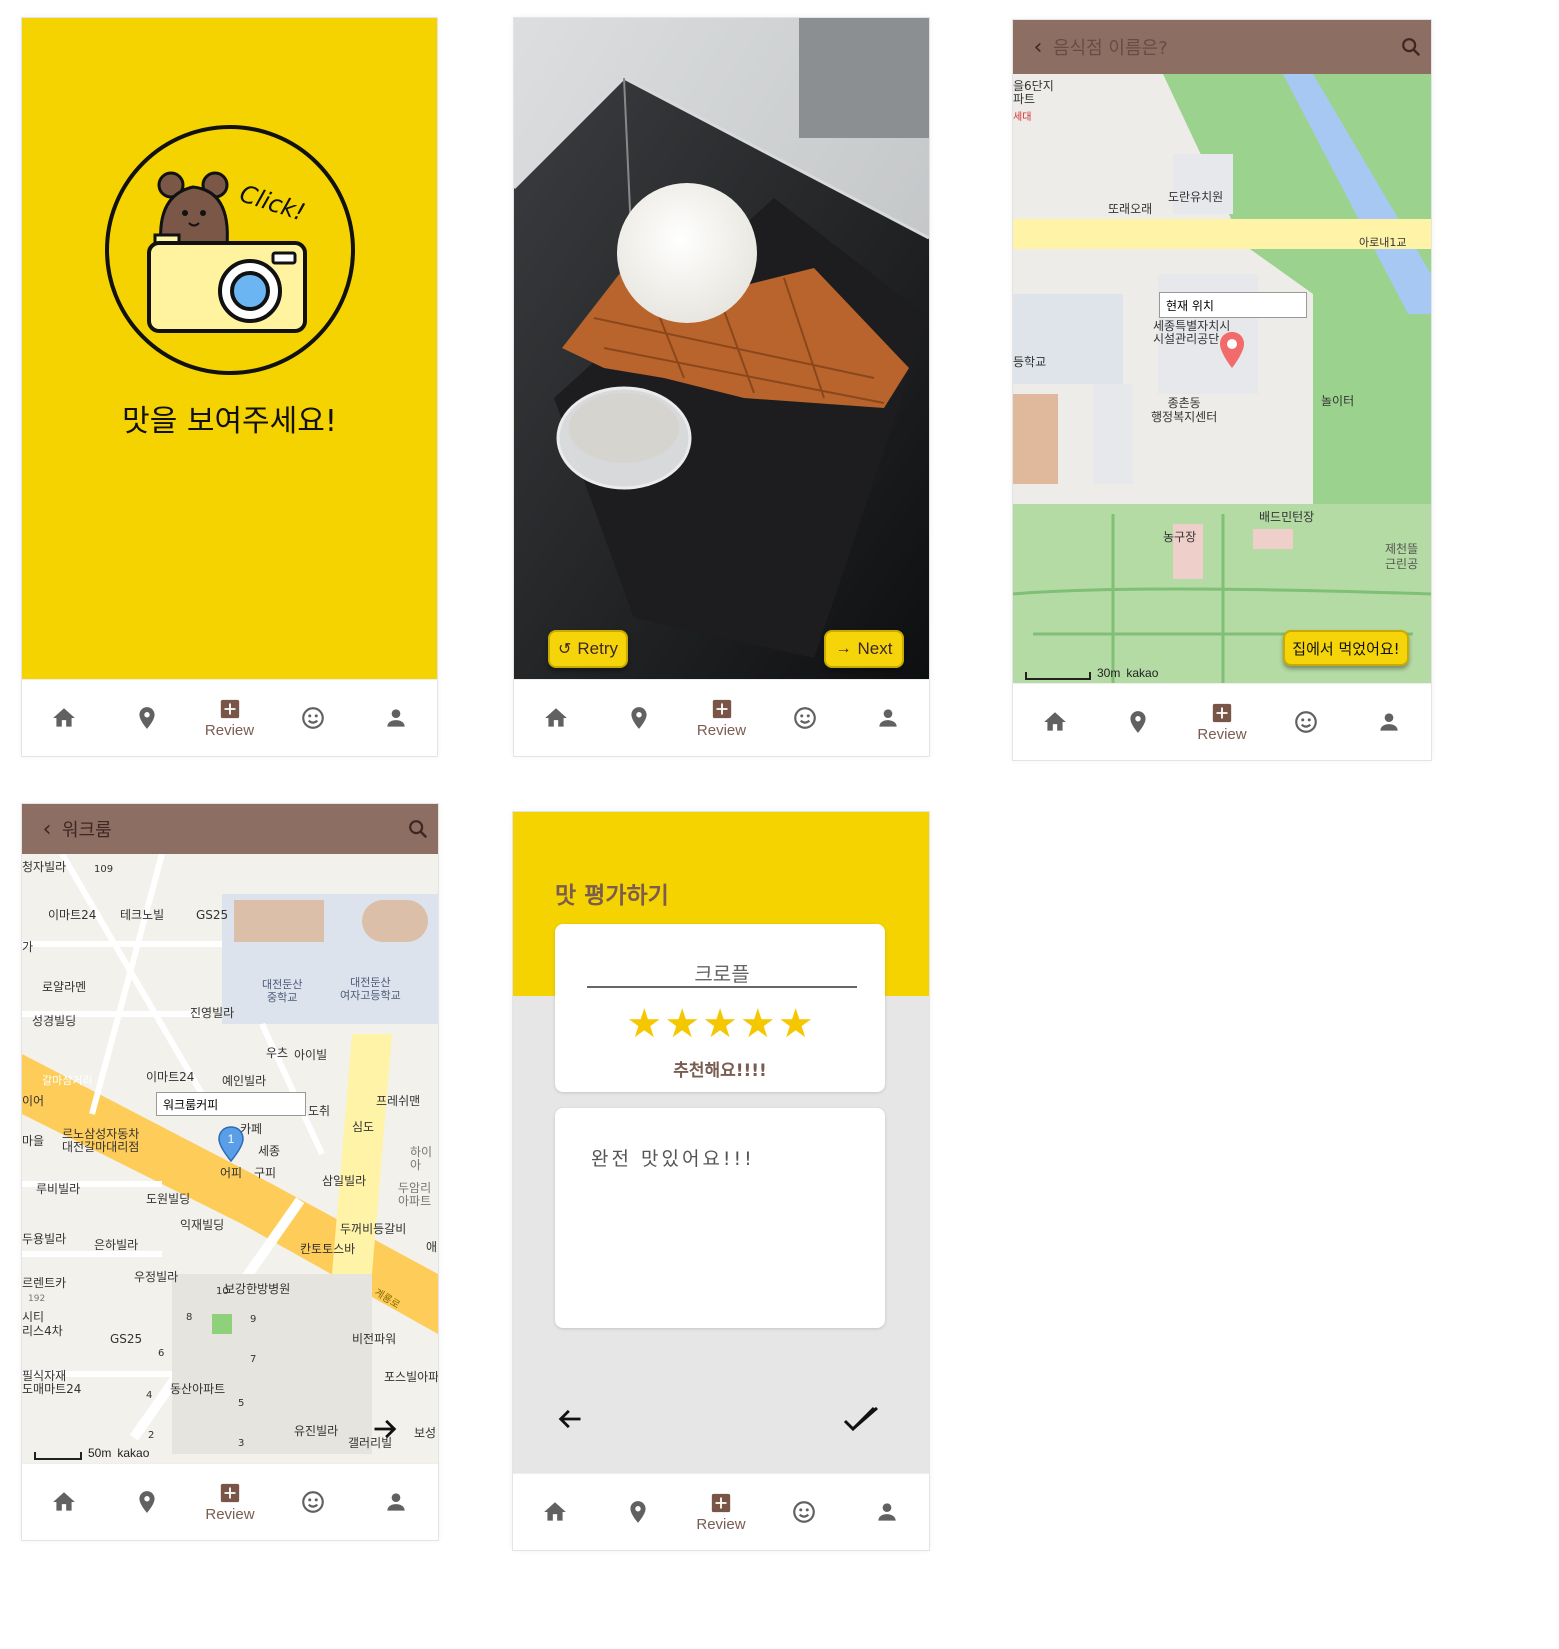  I want to click on map-label-apt: 을6단지 파트, so click(1033, 92).